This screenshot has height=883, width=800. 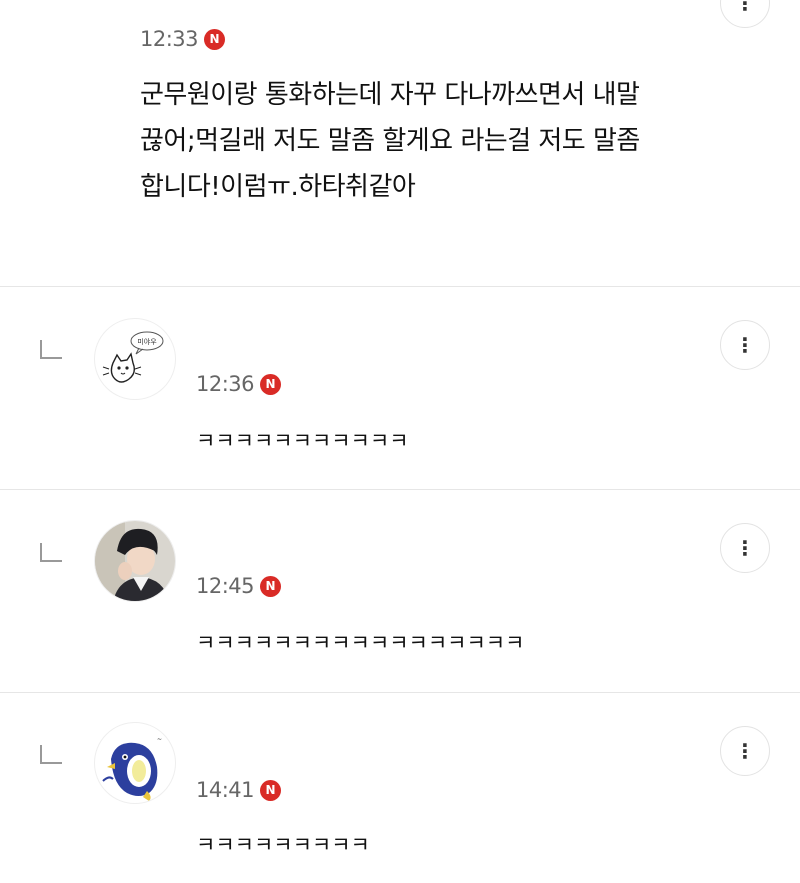 What do you see at coordinates (135, 763) in the screenshot?
I see `penguin-doodle-avatar: ~` at bounding box center [135, 763].